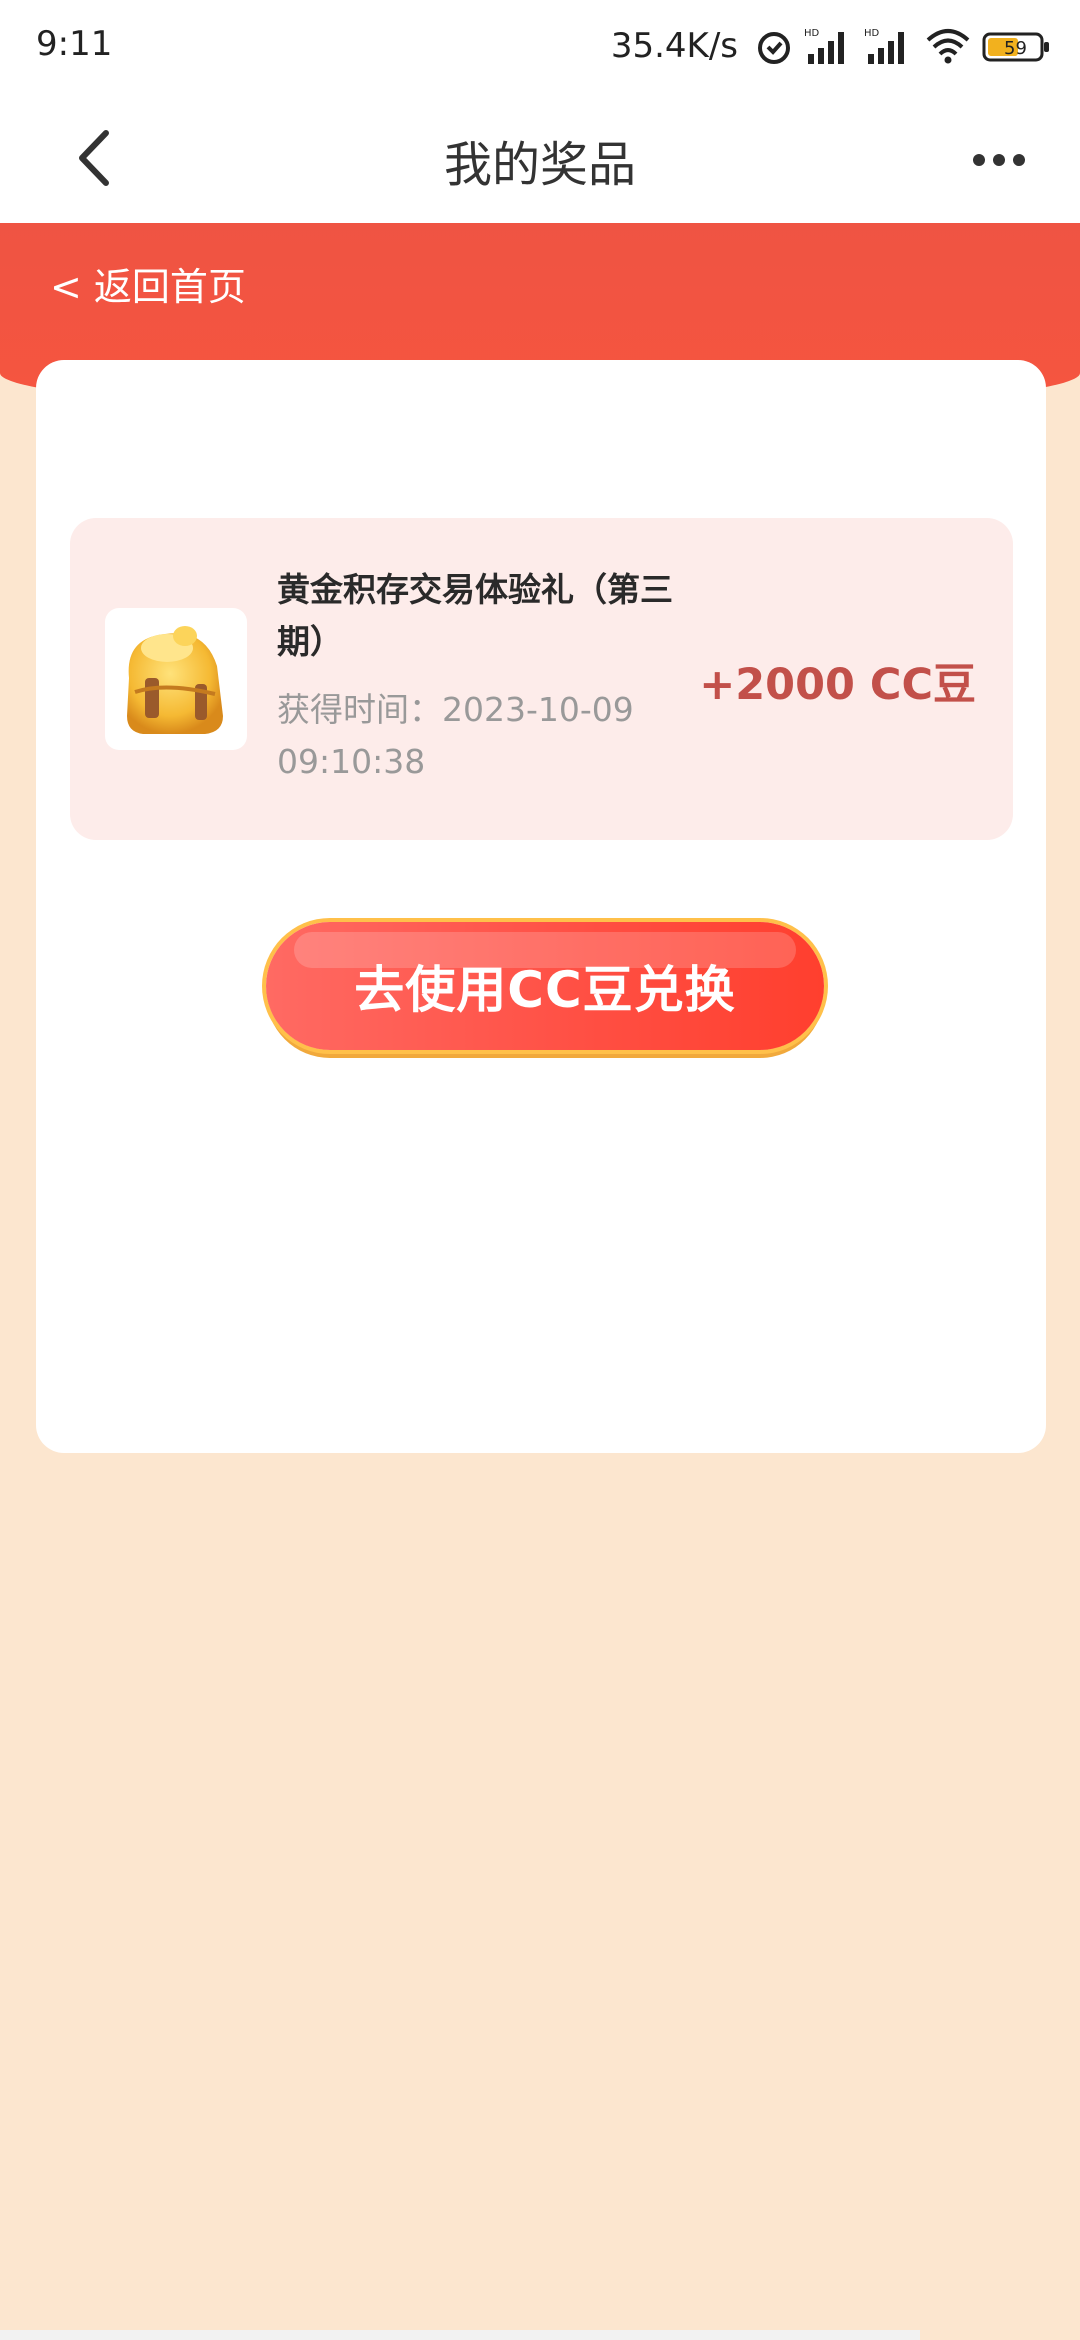 This screenshot has height=2340, width=1080. I want to click on golden-backpack-icon, so click(176, 679).